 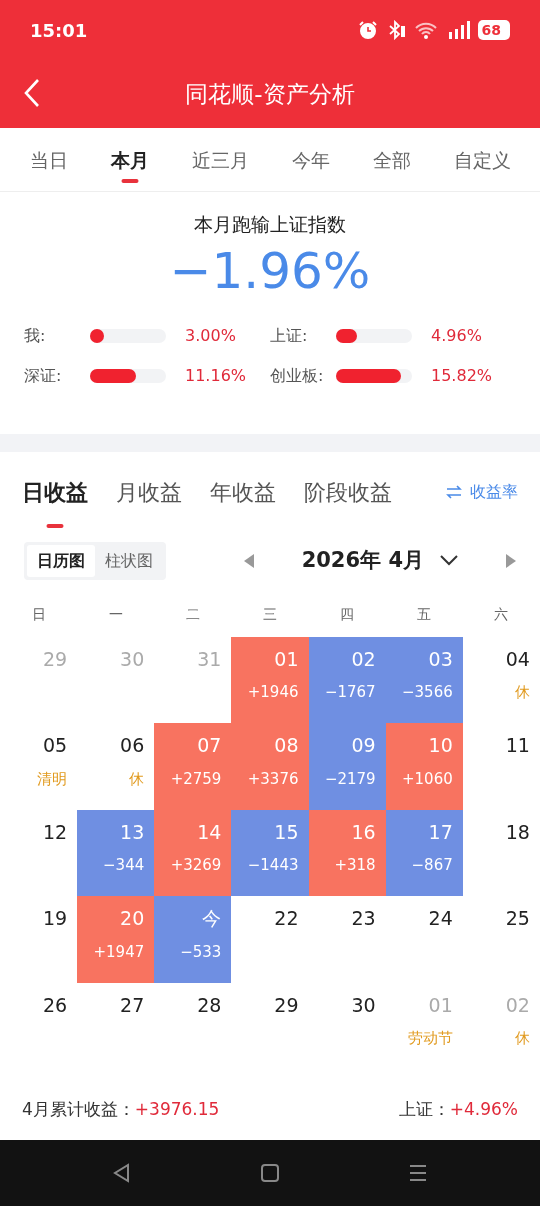 What do you see at coordinates (348, 499) in the screenshot?
I see `profit-tab: 阶段收益` at bounding box center [348, 499].